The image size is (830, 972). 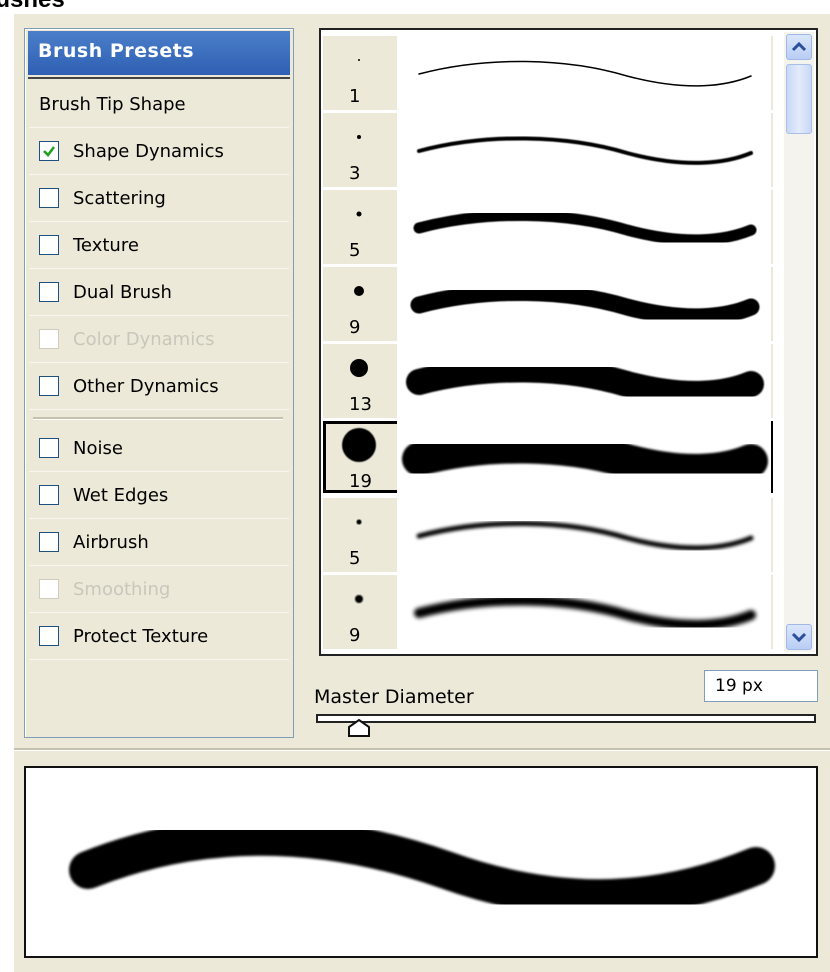 I want to click on option-label: Other Dynamics, so click(x=146, y=386).